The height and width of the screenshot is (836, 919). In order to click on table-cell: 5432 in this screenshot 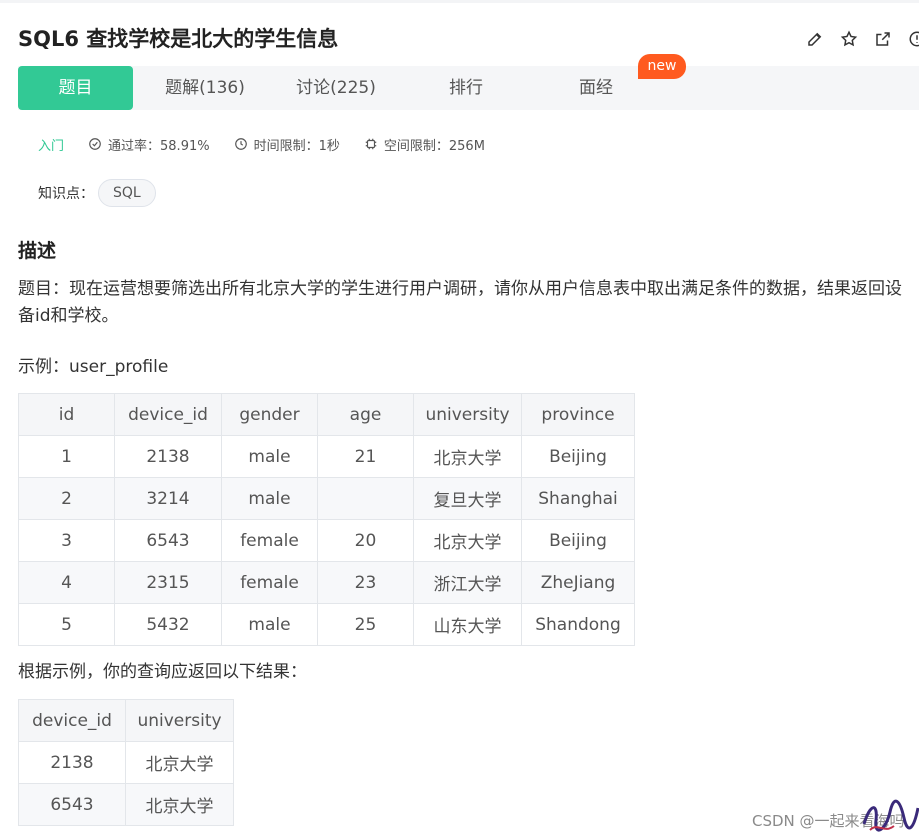, I will do `click(168, 624)`.